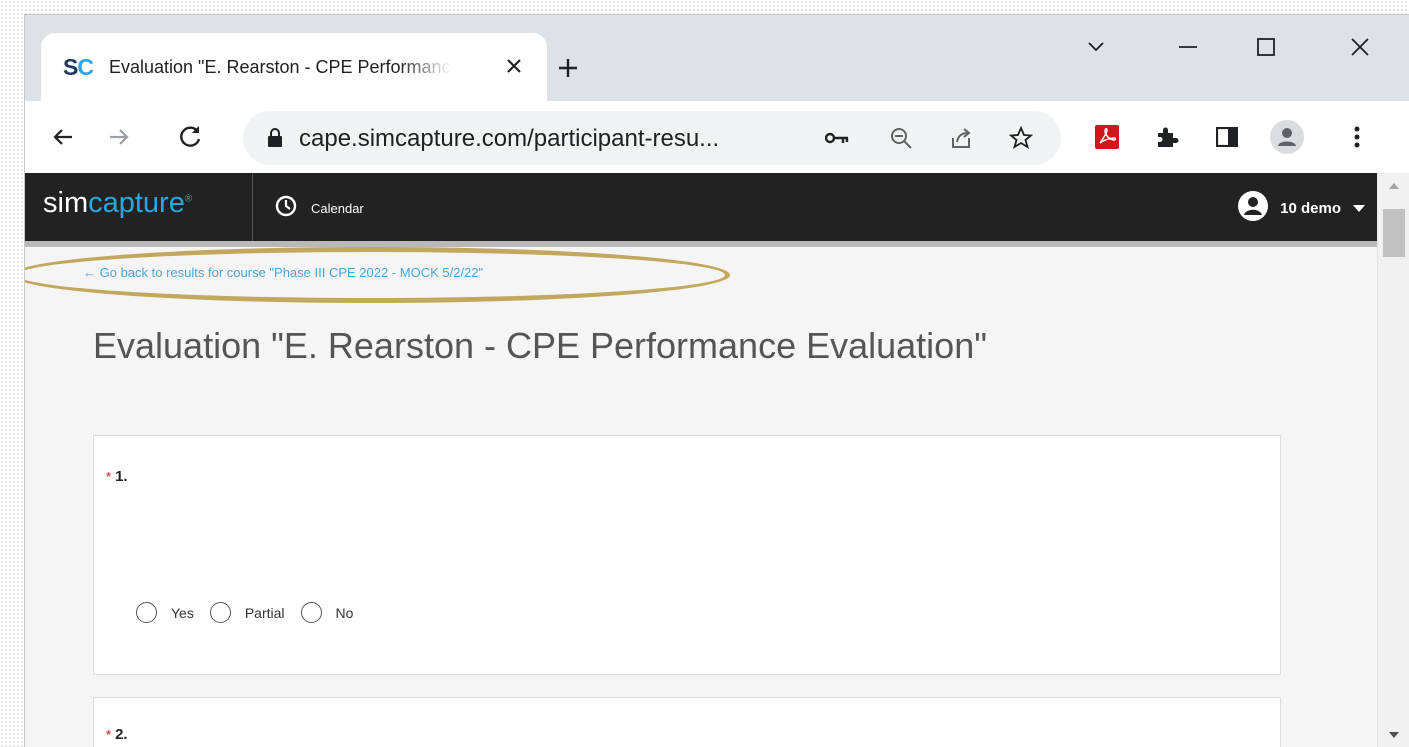  What do you see at coordinates (568, 68) in the screenshot?
I see `new-tab-button` at bounding box center [568, 68].